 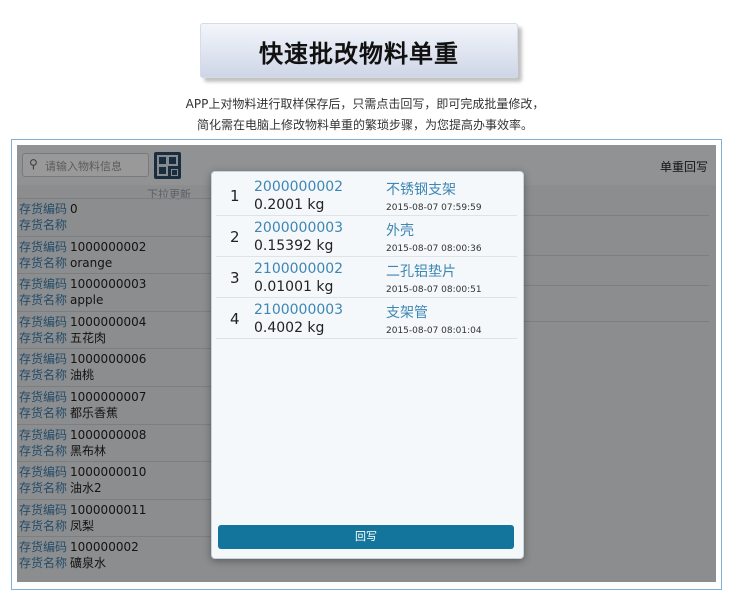 I want to click on row-timestamp: 2015-08-07 08:00:36, so click(x=434, y=249).